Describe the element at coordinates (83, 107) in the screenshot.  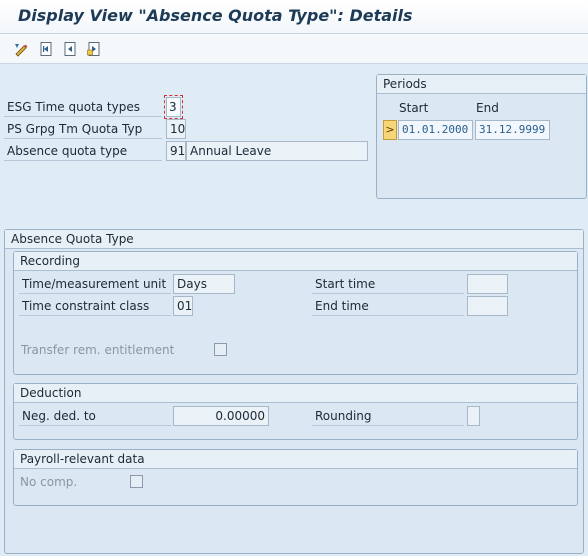
I see `esg-time-quota-label: ESG Time quota types` at that location.